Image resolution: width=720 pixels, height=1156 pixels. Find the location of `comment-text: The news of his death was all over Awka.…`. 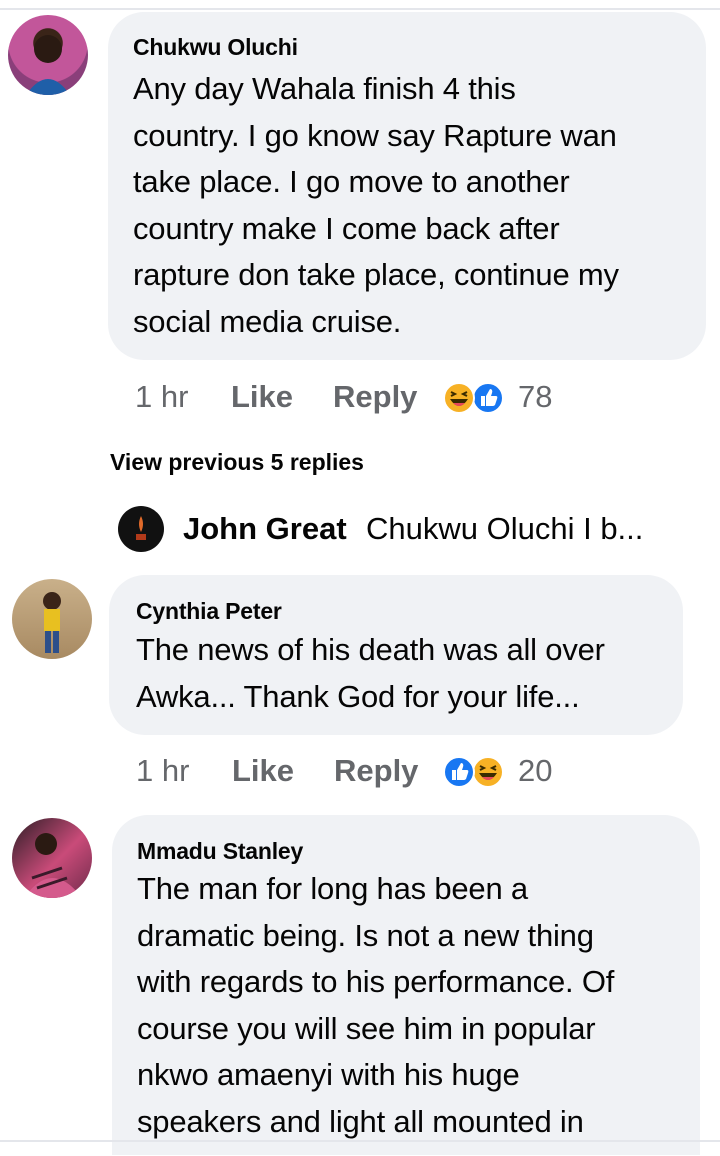

comment-text: The news of his death was all over Awka.… is located at coordinates (370, 673).